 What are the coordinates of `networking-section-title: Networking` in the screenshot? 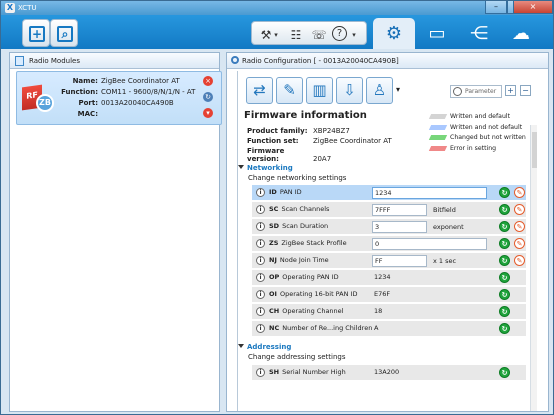 It's located at (265, 168).